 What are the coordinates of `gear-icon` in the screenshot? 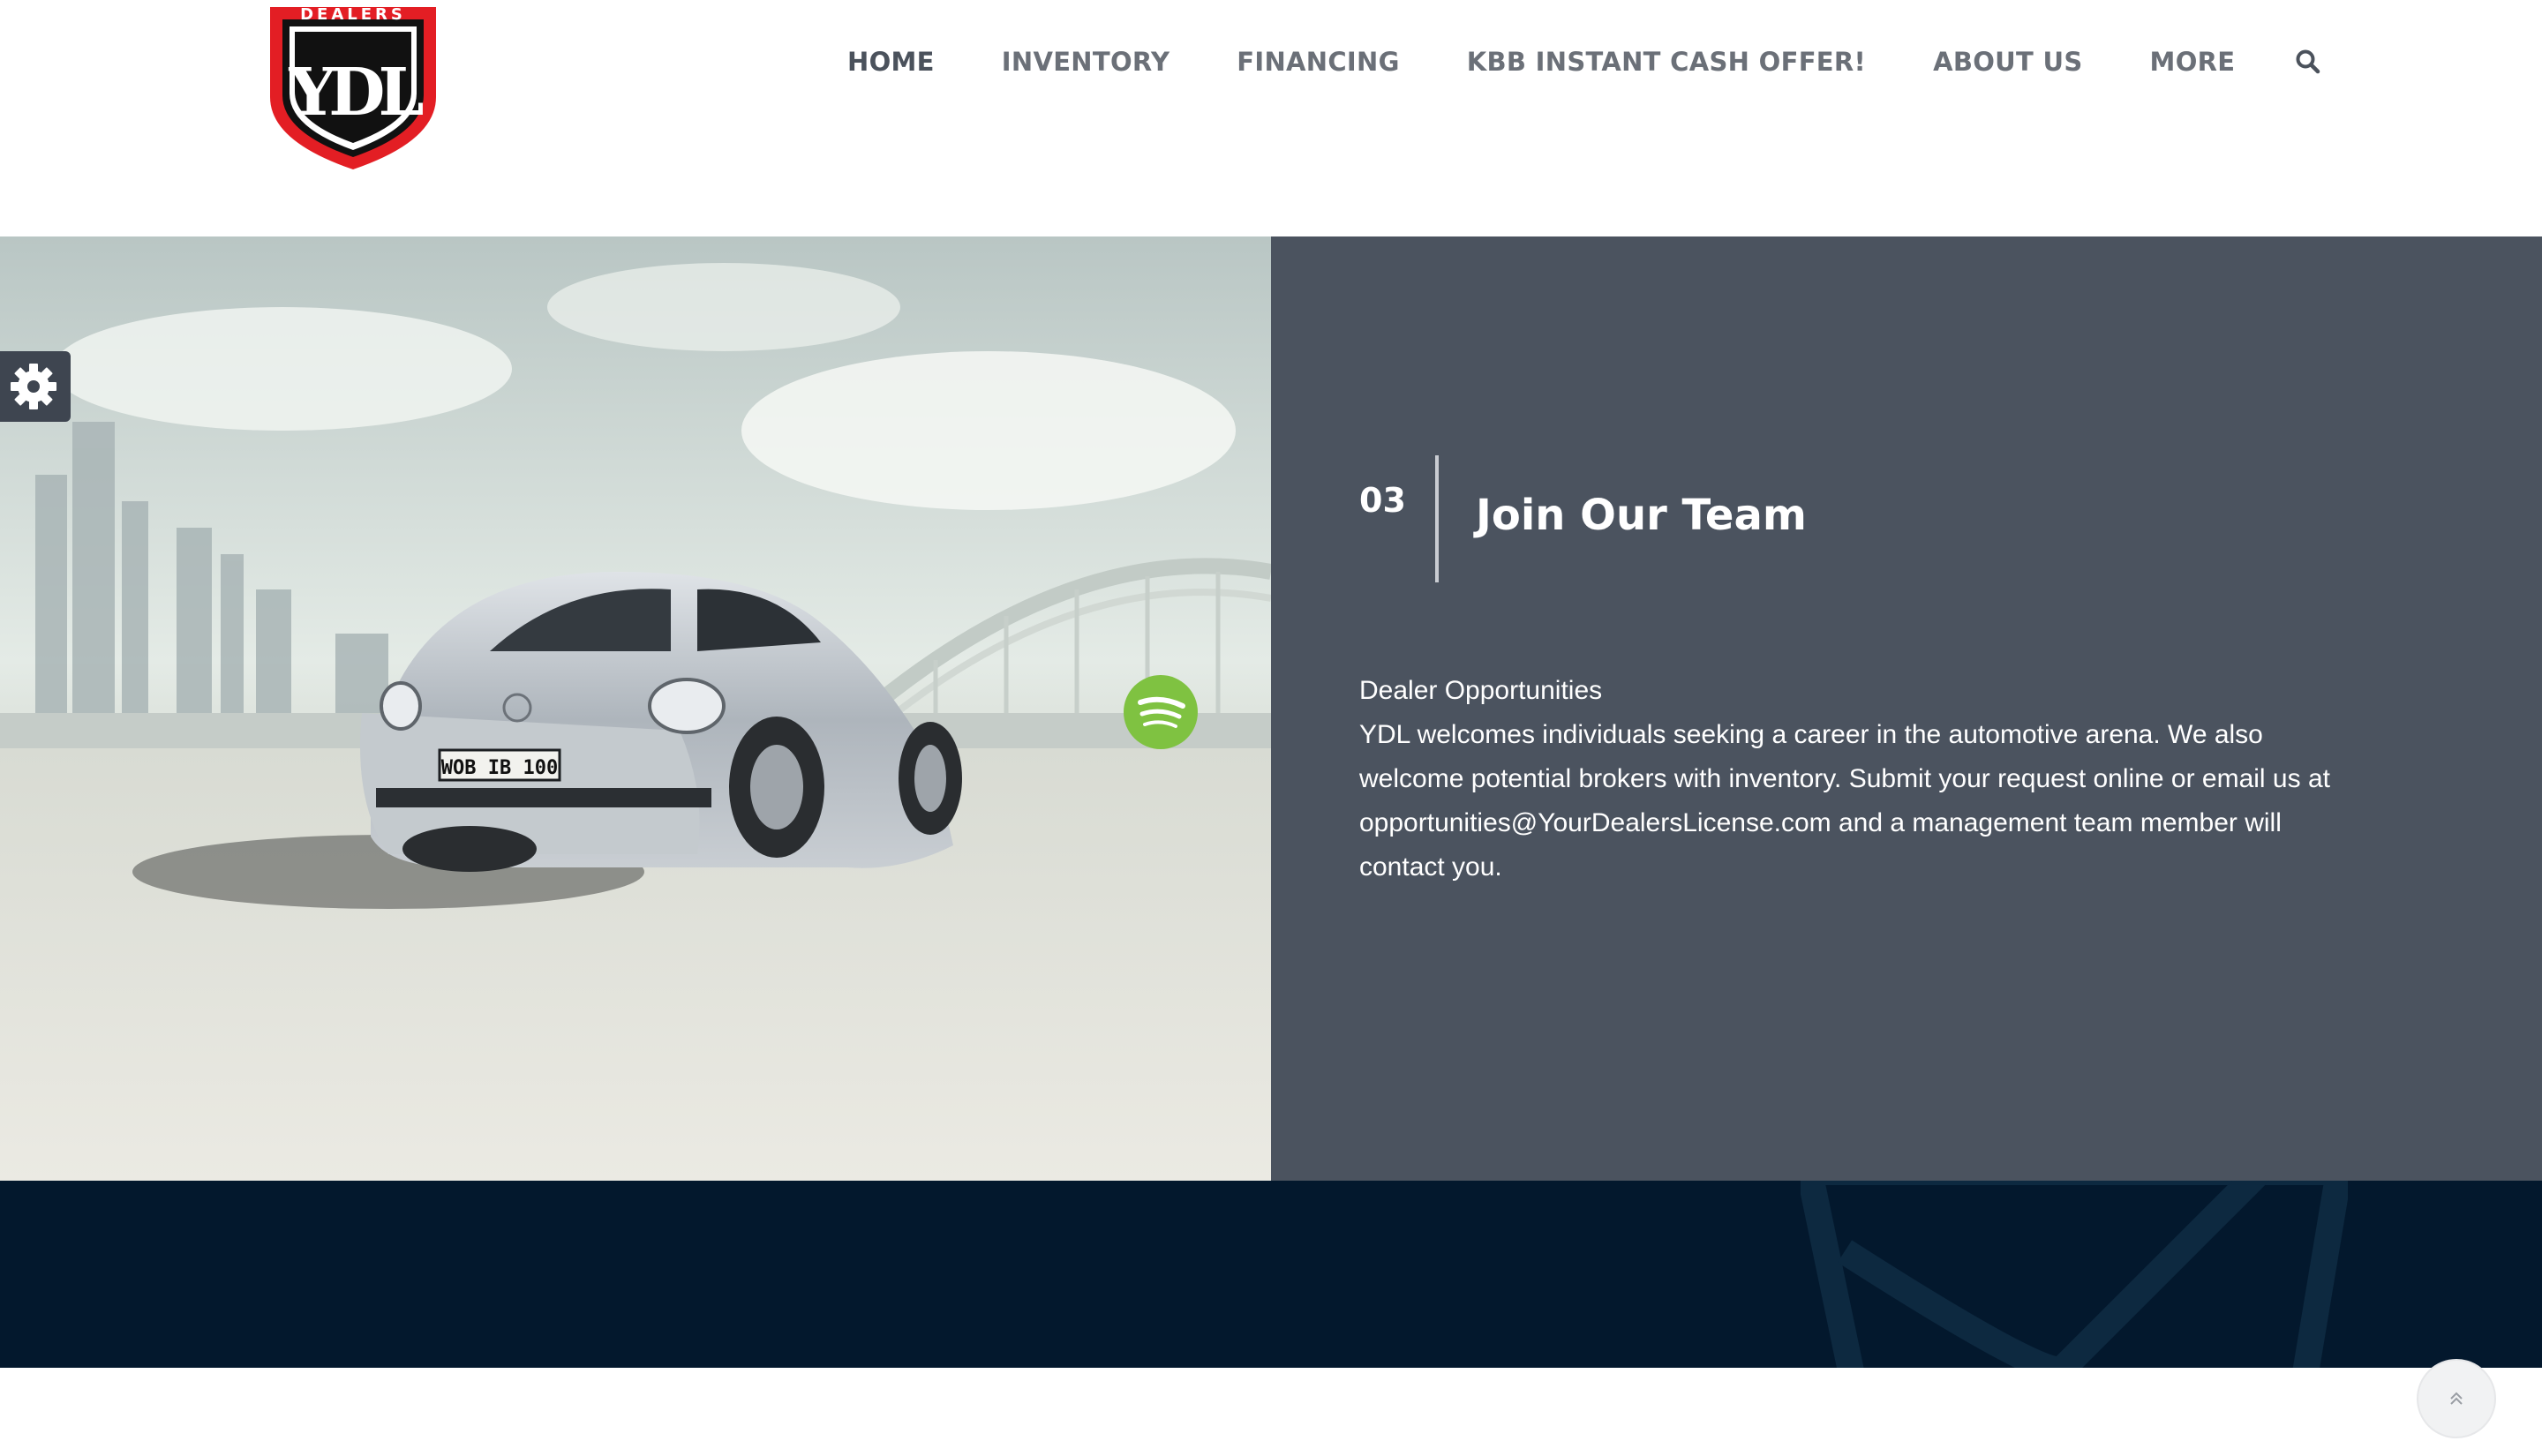 It's located at (34, 386).